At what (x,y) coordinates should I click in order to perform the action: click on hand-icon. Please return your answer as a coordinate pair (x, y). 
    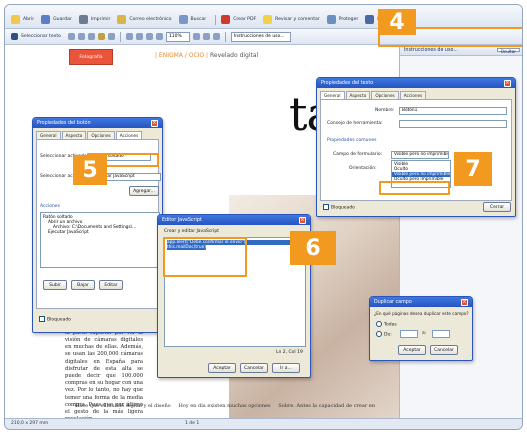
    Looking at the image, I should click on (71, 36).